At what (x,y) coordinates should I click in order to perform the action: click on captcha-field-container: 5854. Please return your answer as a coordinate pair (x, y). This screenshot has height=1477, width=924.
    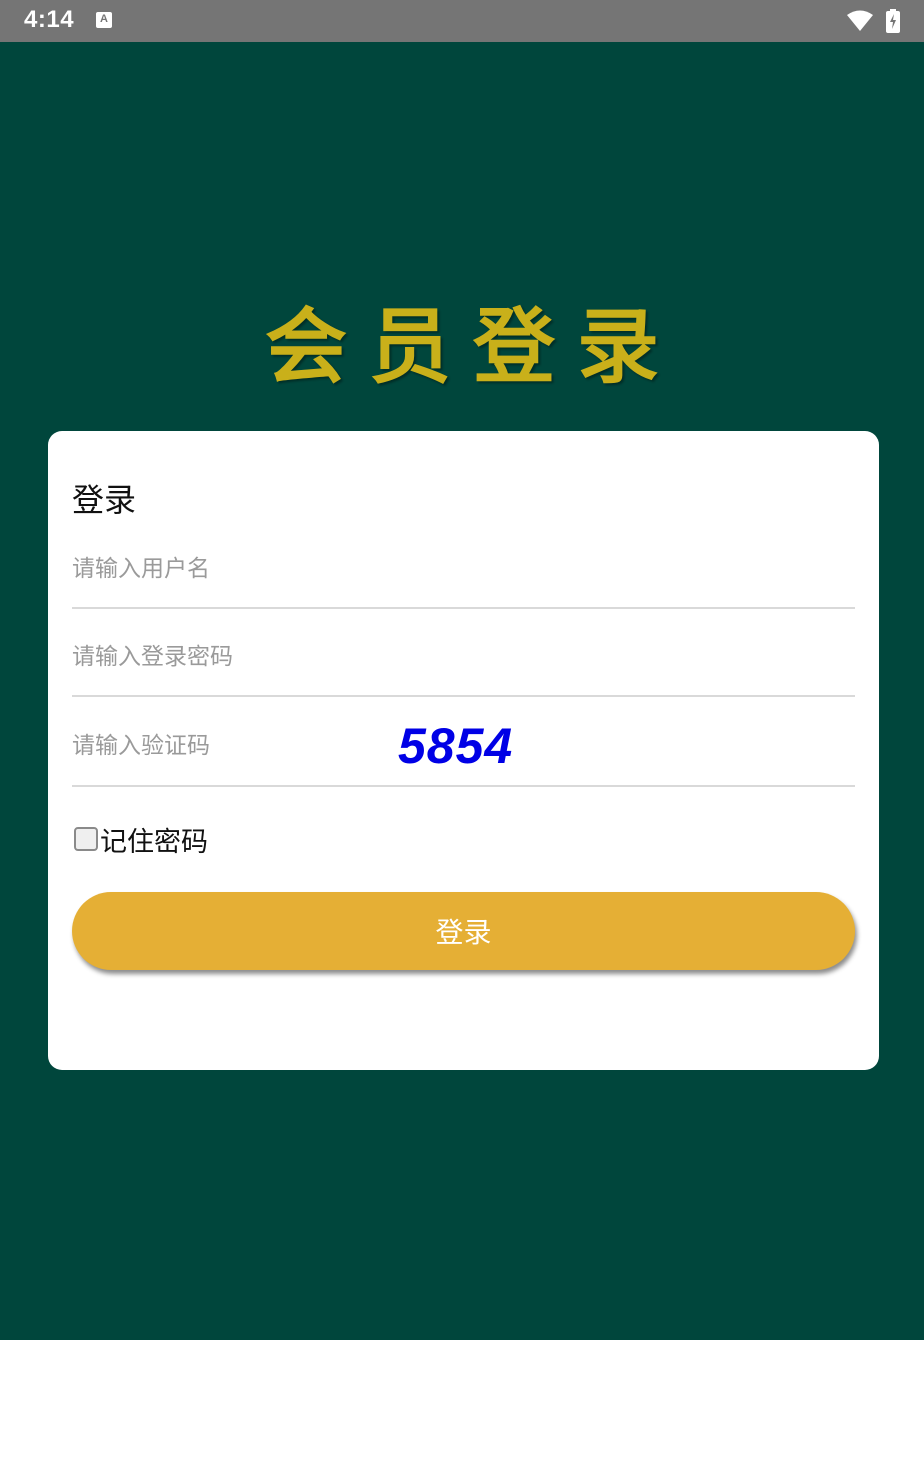
    Looking at the image, I should click on (463, 742).